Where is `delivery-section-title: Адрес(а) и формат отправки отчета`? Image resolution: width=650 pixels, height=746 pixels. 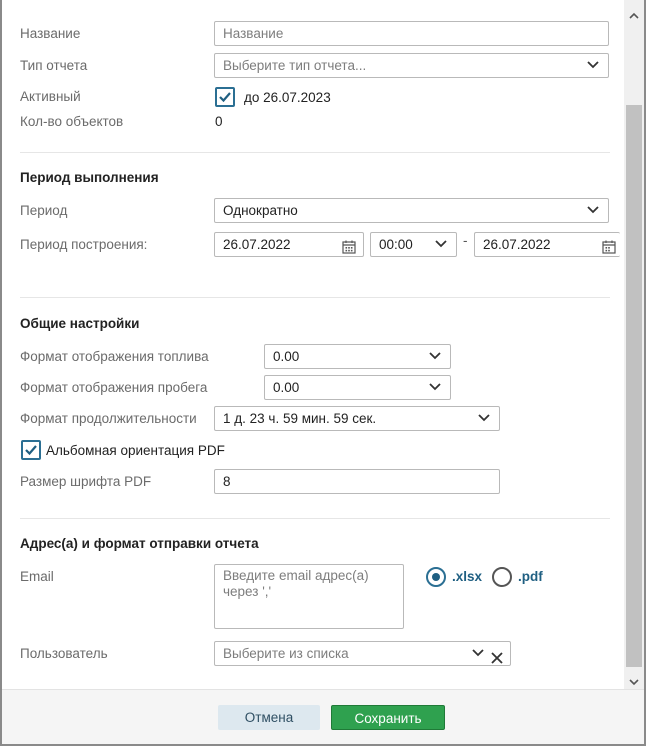
delivery-section-title: Адрес(а) и формат отправки отчета is located at coordinates (139, 543).